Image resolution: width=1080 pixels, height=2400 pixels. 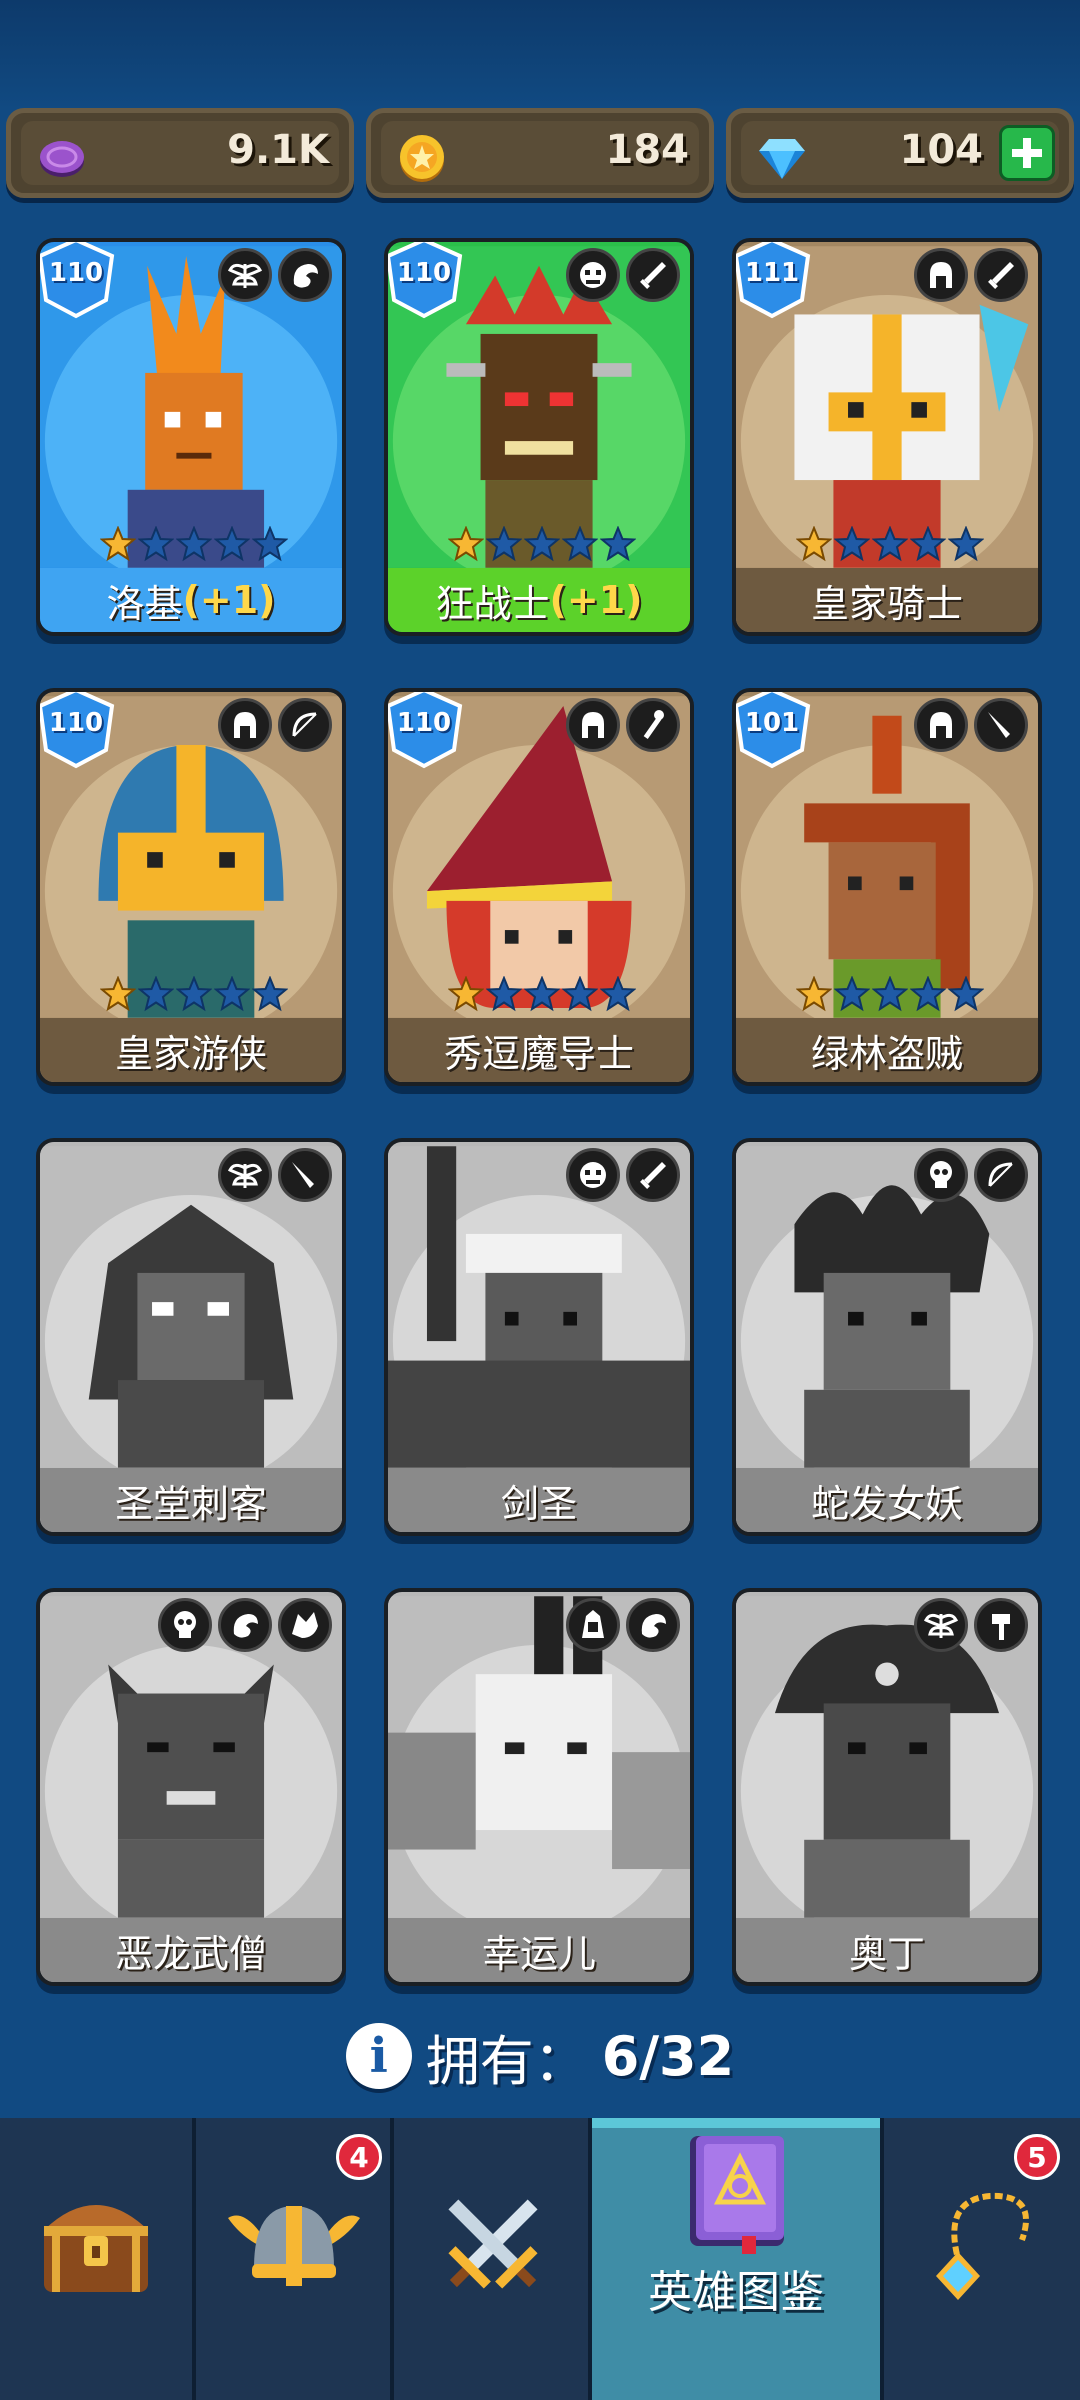 I want to click on hero-card: 恶龙武僧, so click(x=191, y=1787).